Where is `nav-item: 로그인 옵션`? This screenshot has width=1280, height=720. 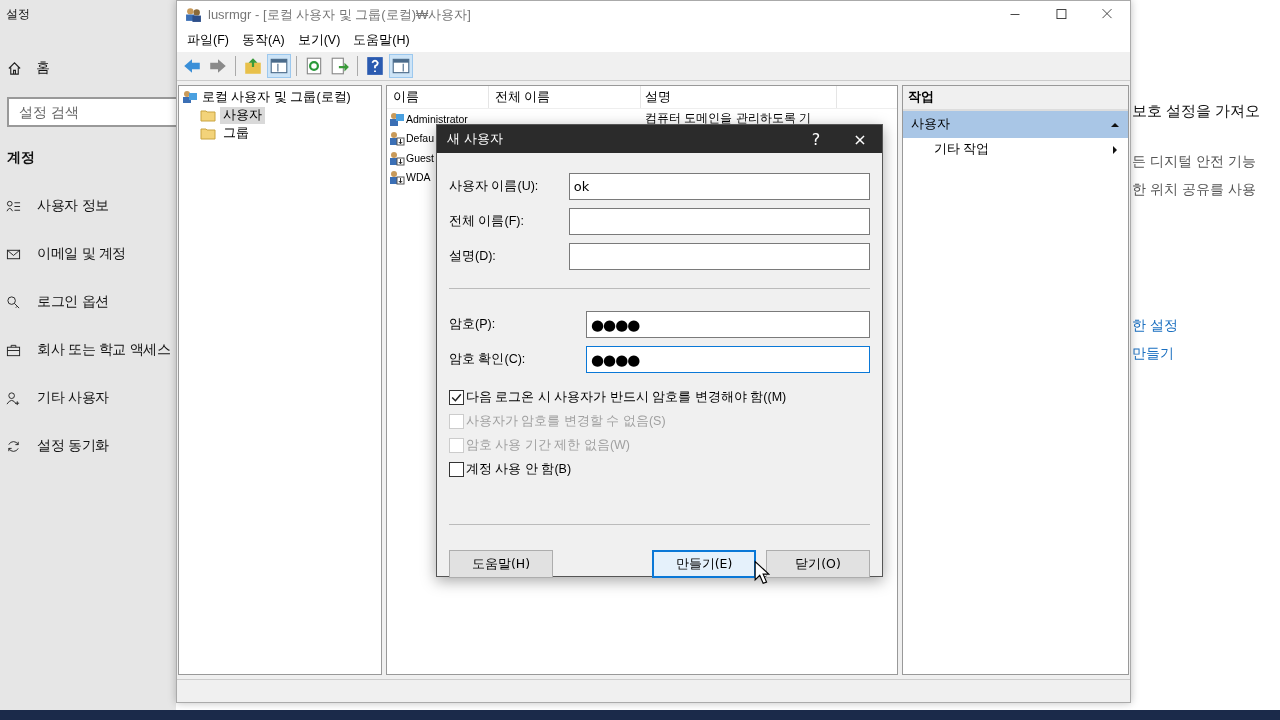 nav-item: 로그인 옵션 is located at coordinates (57, 302).